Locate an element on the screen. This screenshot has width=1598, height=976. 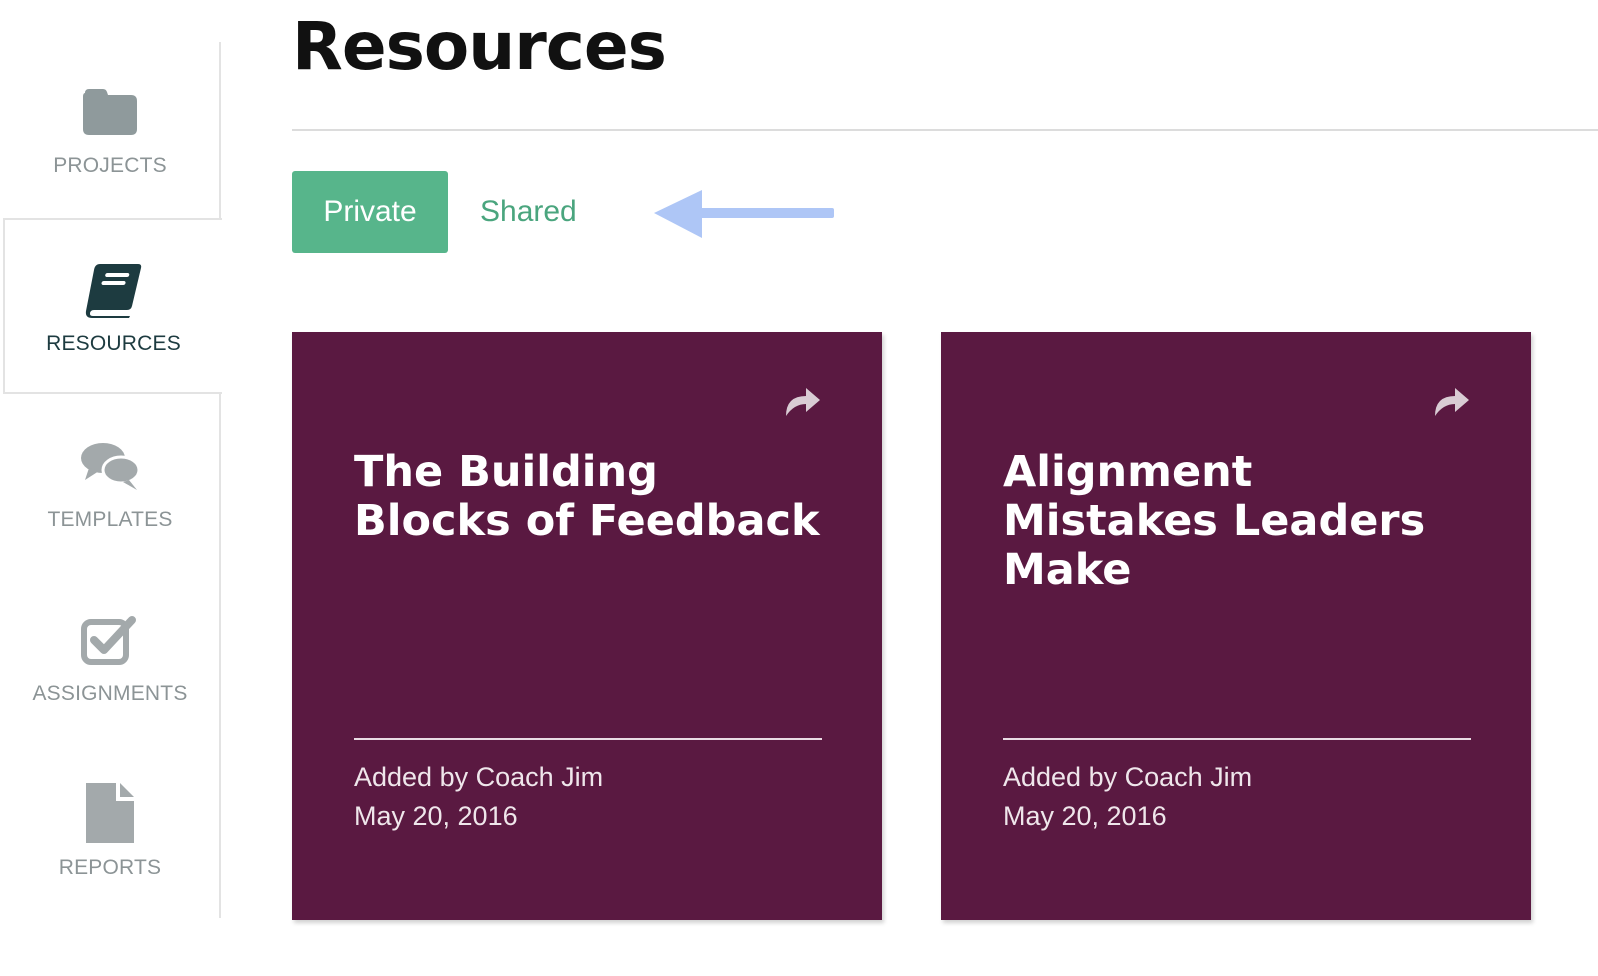
book-icon is located at coordinates (114, 290).